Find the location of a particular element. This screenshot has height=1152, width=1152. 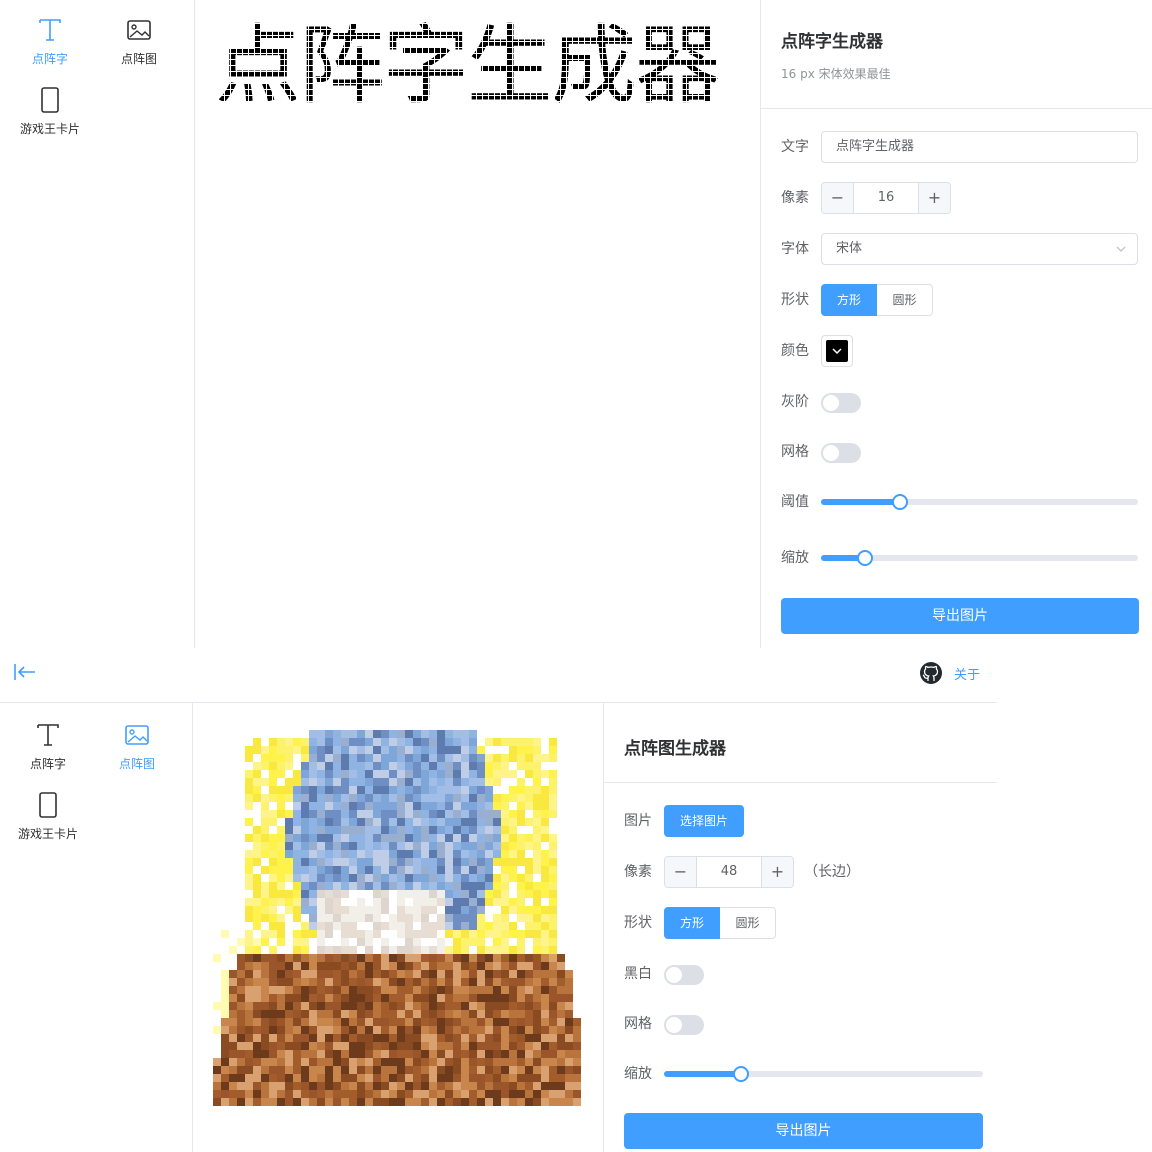

black-white-switch is located at coordinates (684, 975).